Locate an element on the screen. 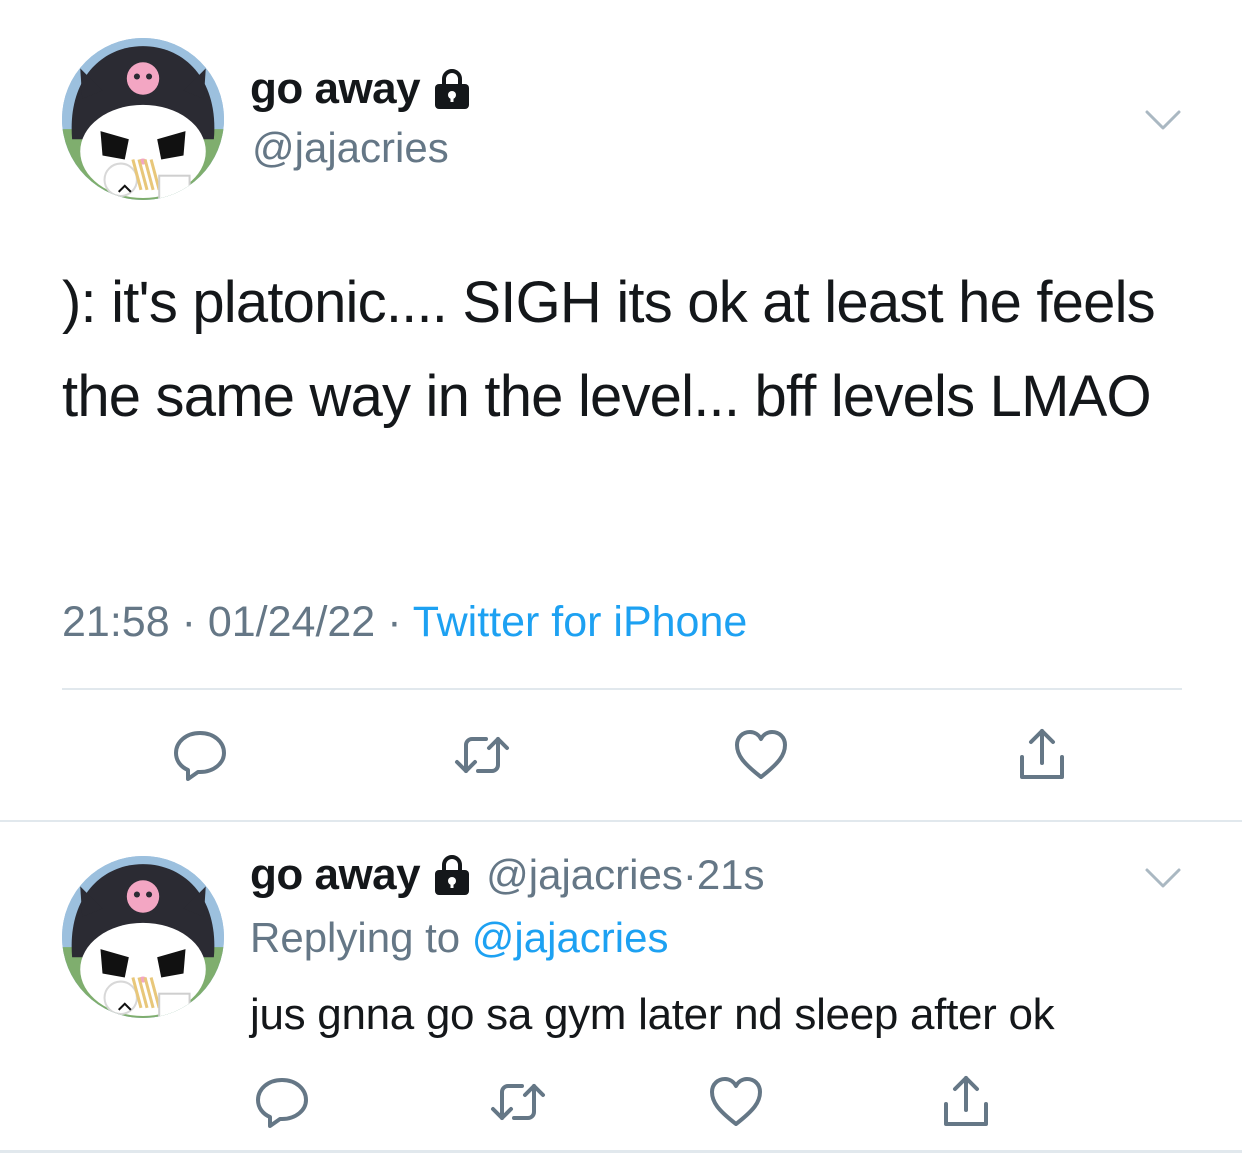  author-name: go away is located at coordinates (361, 89).